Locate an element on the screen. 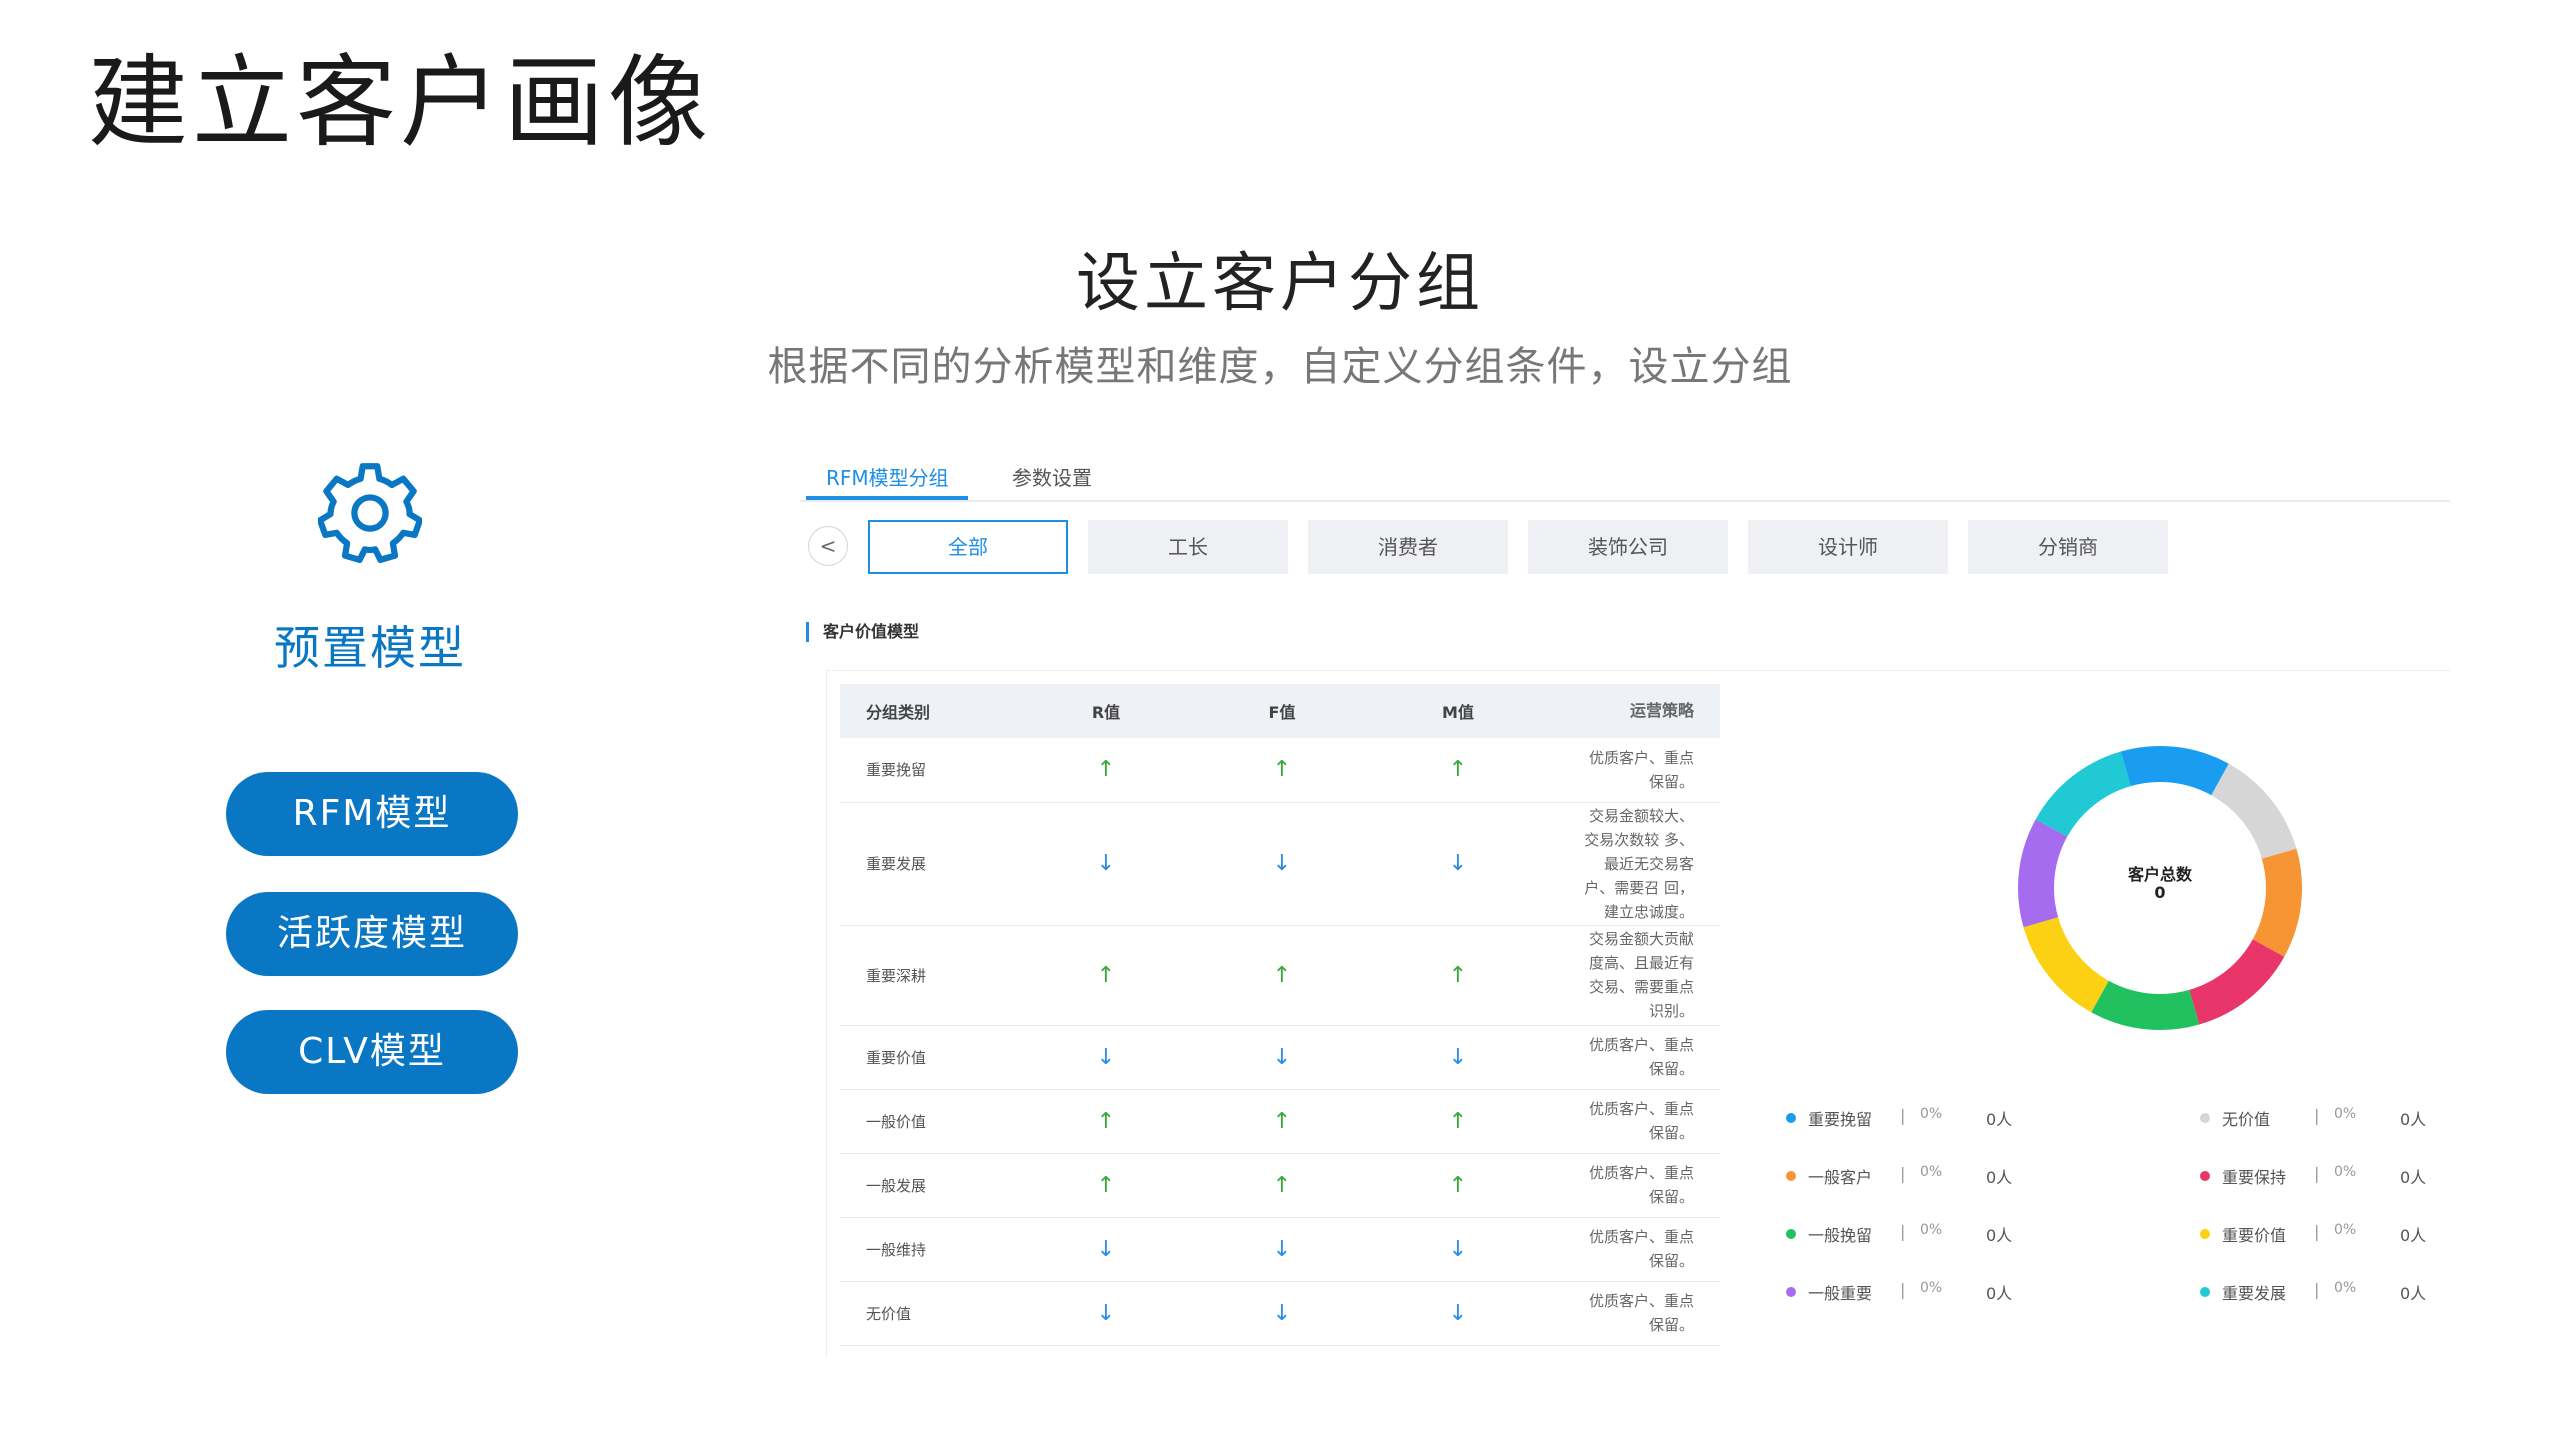  strategy-line: 户、需要召 回， is located at coordinates (1639, 887).